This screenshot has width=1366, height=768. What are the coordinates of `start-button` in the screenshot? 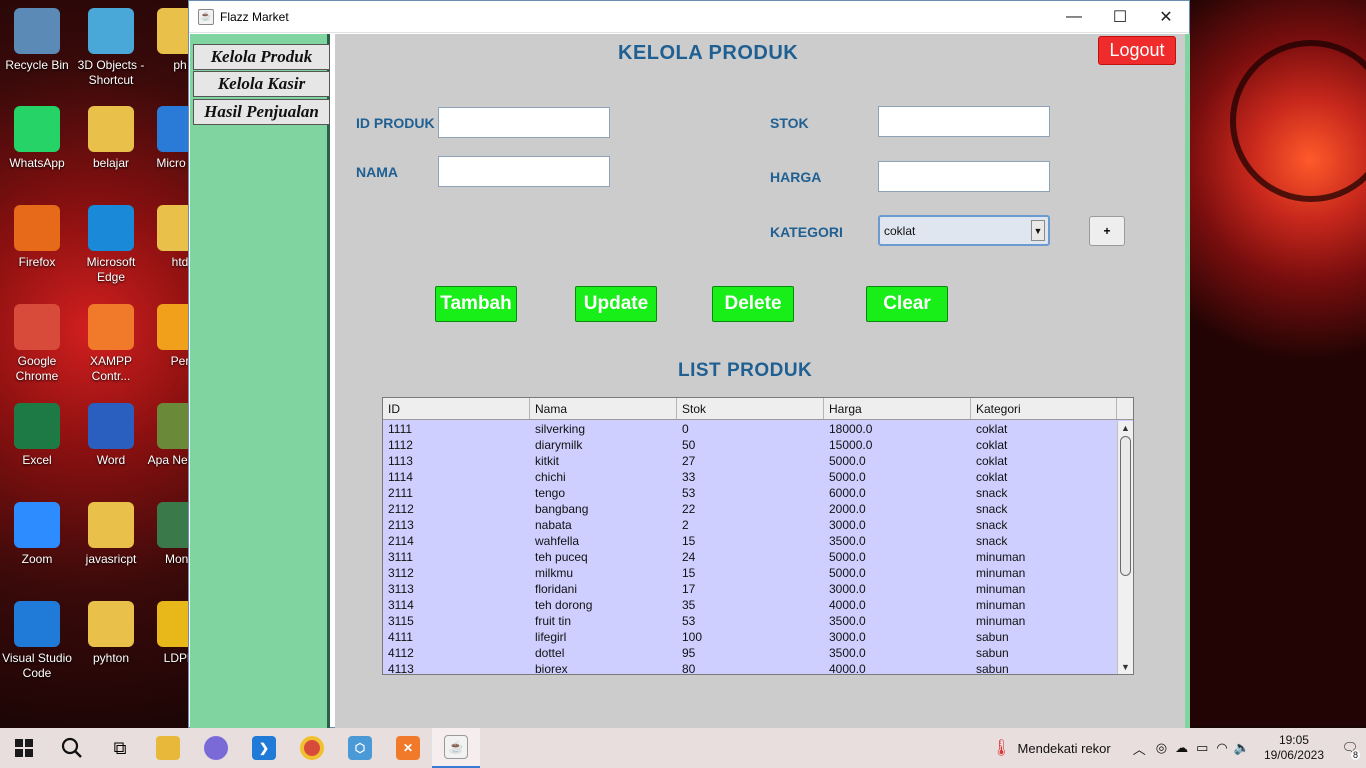 It's located at (24, 748).